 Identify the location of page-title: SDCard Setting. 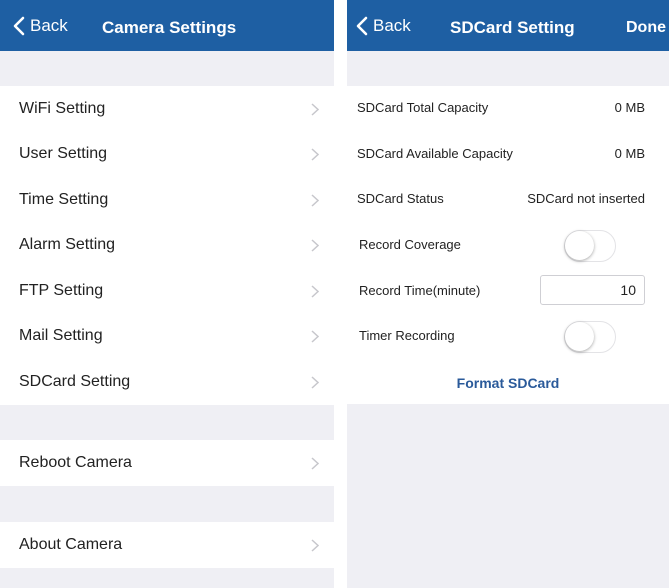
(512, 27).